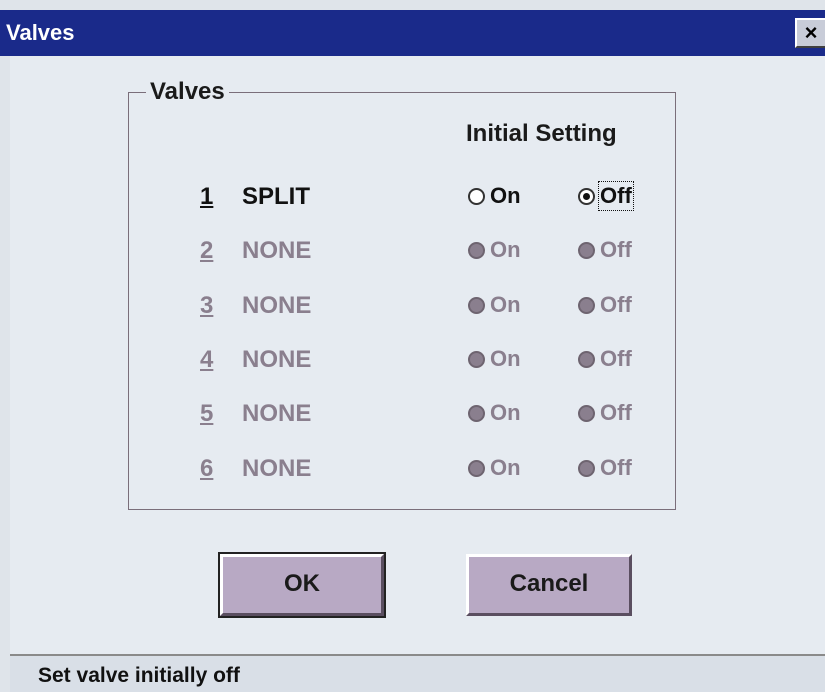 The height and width of the screenshot is (692, 825). What do you see at coordinates (505, 468) in the screenshot?
I see `valve-6-on-label: On` at bounding box center [505, 468].